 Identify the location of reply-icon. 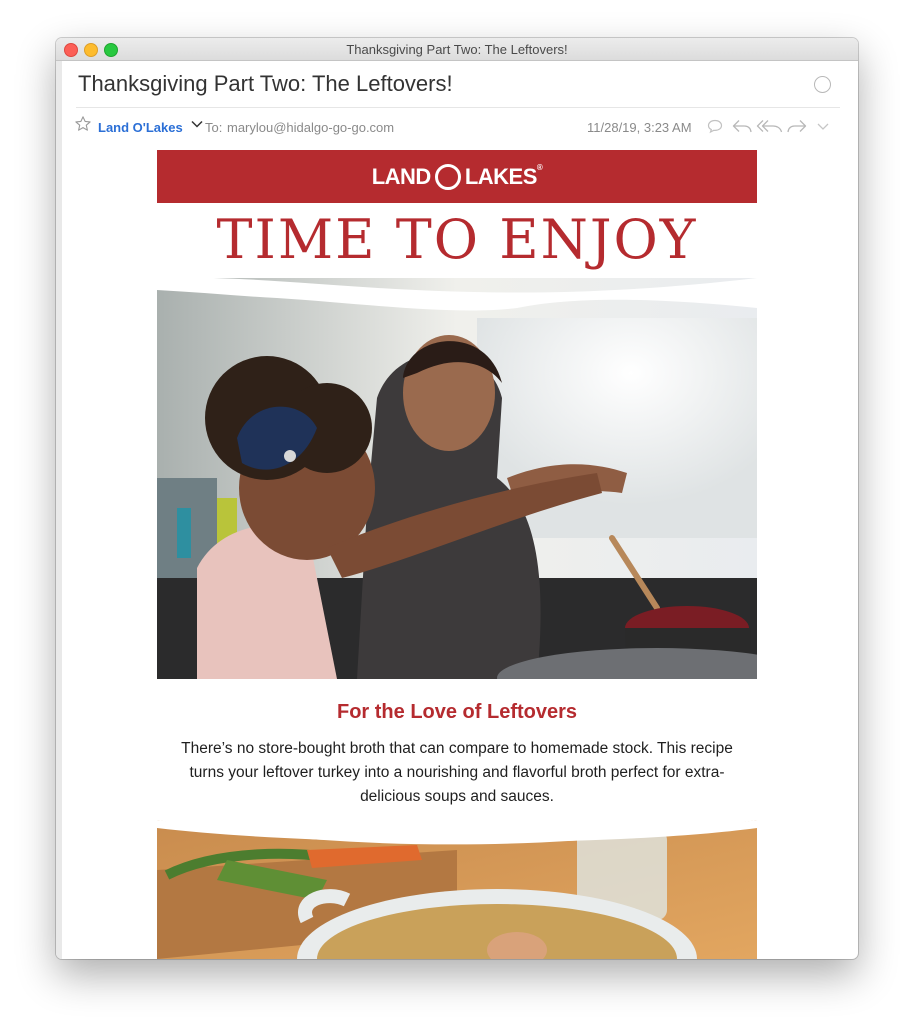
(742, 127).